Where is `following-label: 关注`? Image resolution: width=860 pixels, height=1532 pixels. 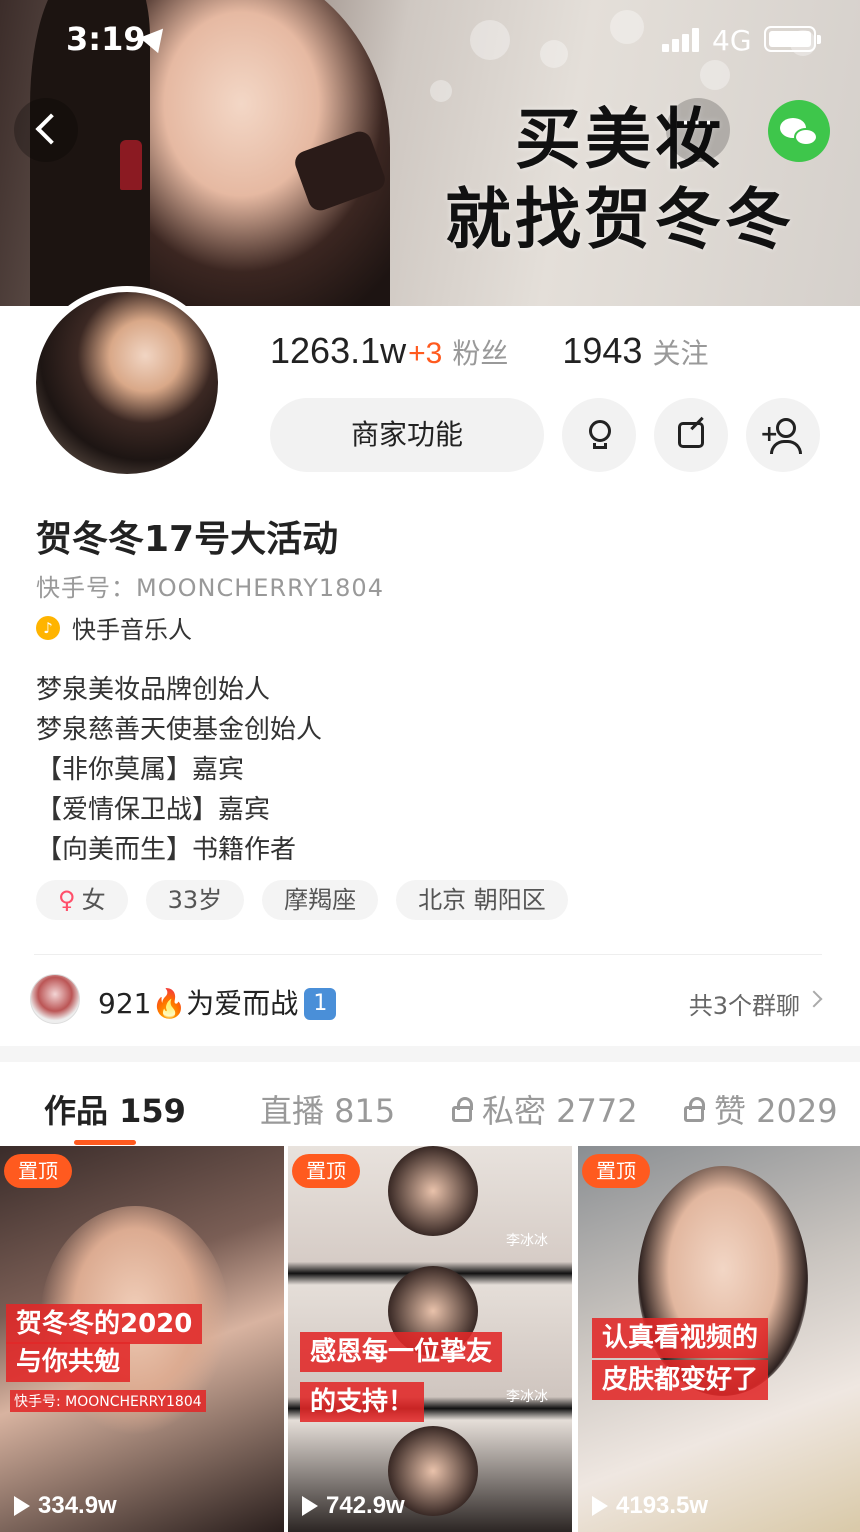
following-label: 关注 is located at coordinates (680, 352).